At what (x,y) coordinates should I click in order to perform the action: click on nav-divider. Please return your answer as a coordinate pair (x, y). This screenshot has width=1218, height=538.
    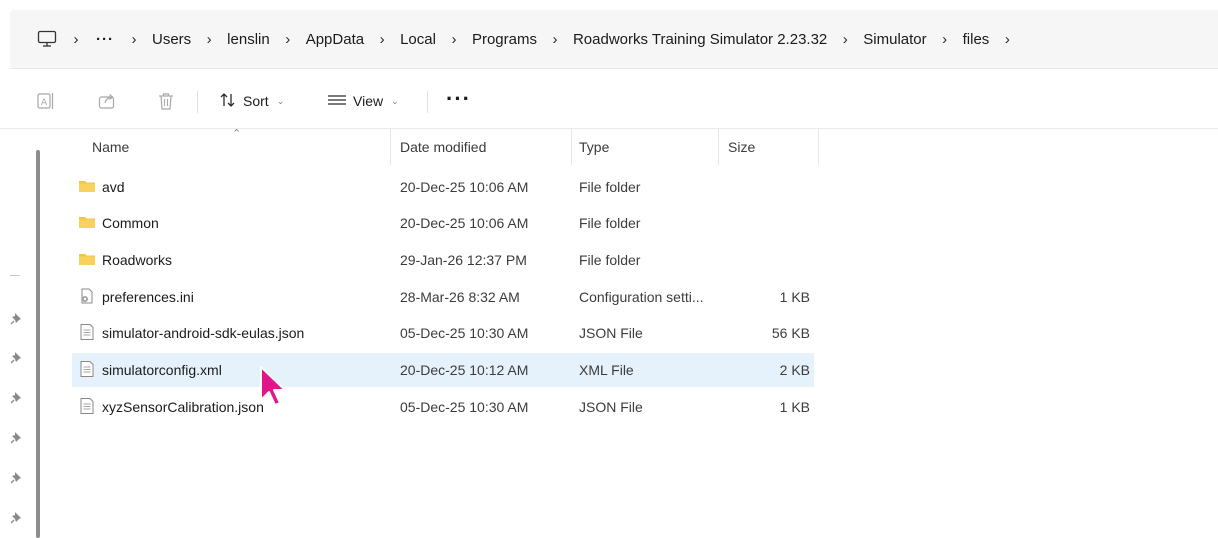
    Looking at the image, I should click on (15, 275).